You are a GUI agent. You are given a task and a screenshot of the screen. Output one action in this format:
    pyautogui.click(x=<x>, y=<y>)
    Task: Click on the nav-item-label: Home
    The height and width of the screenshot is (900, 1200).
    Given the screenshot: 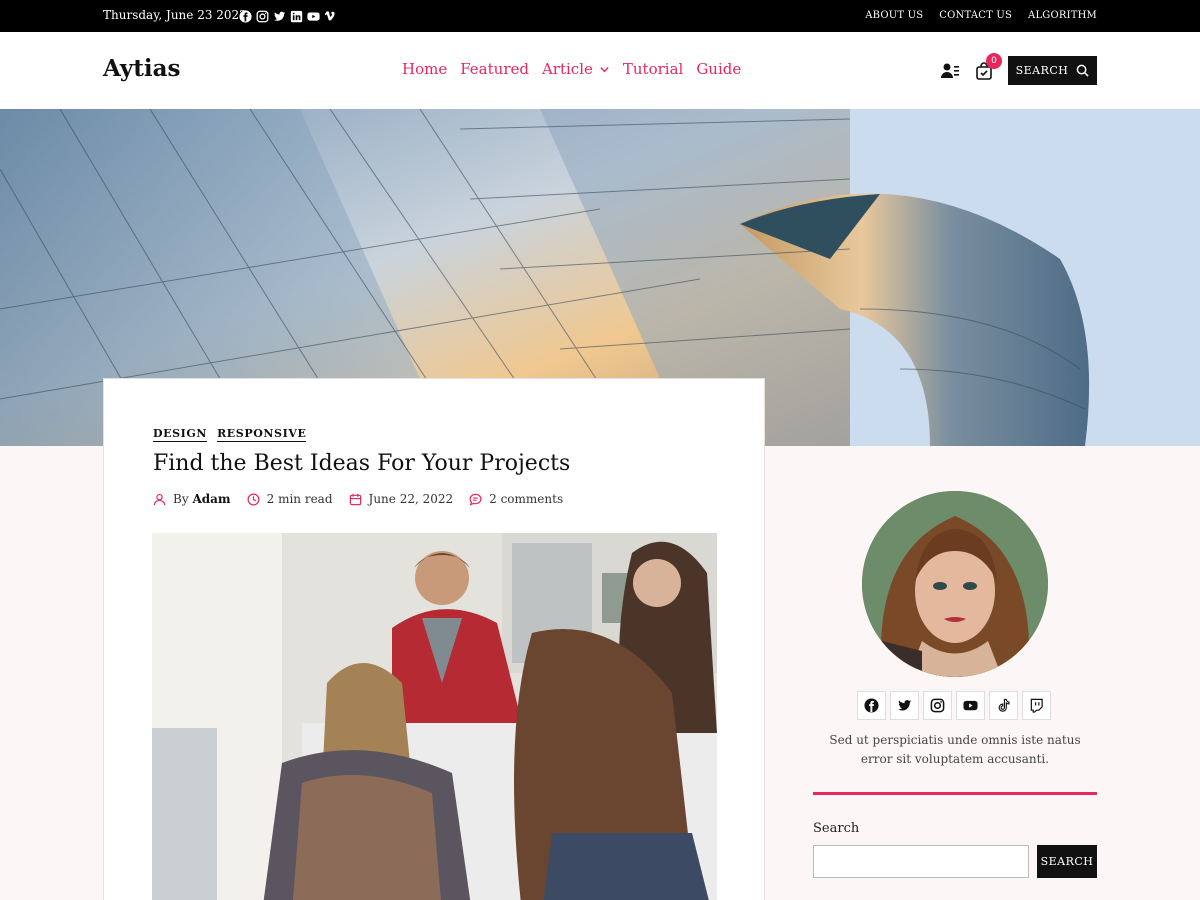 What is the action you would take?
    pyautogui.click(x=425, y=69)
    